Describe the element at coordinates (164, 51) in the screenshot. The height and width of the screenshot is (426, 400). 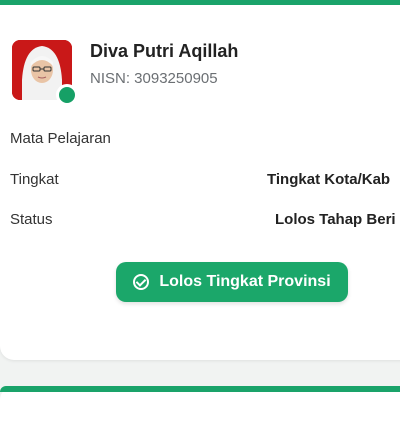
I see `student-name: Diva Putri Aqillah` at that location.